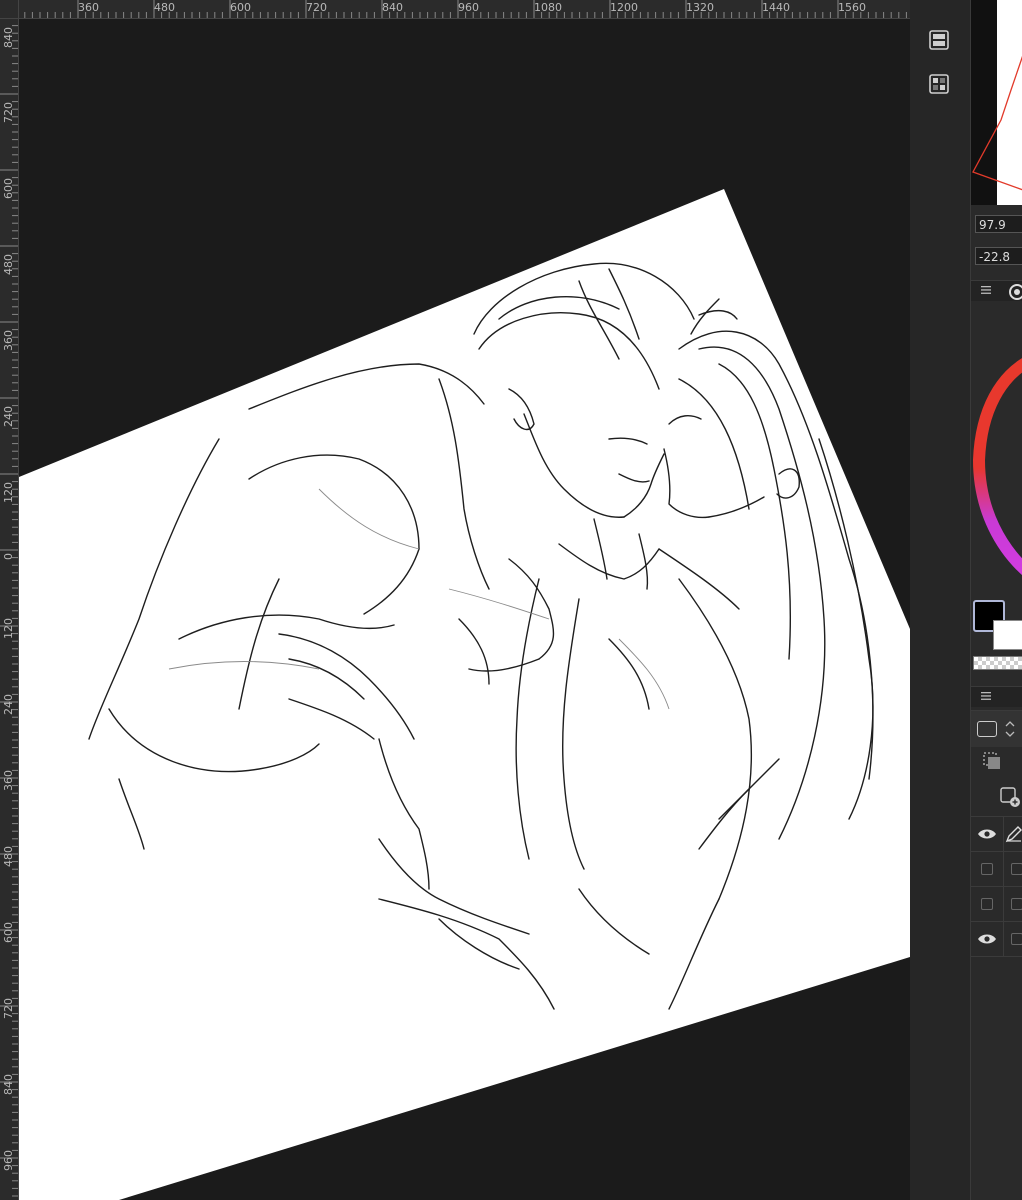  I want to click on ruler-left-label: 960, so click(8, 1160).